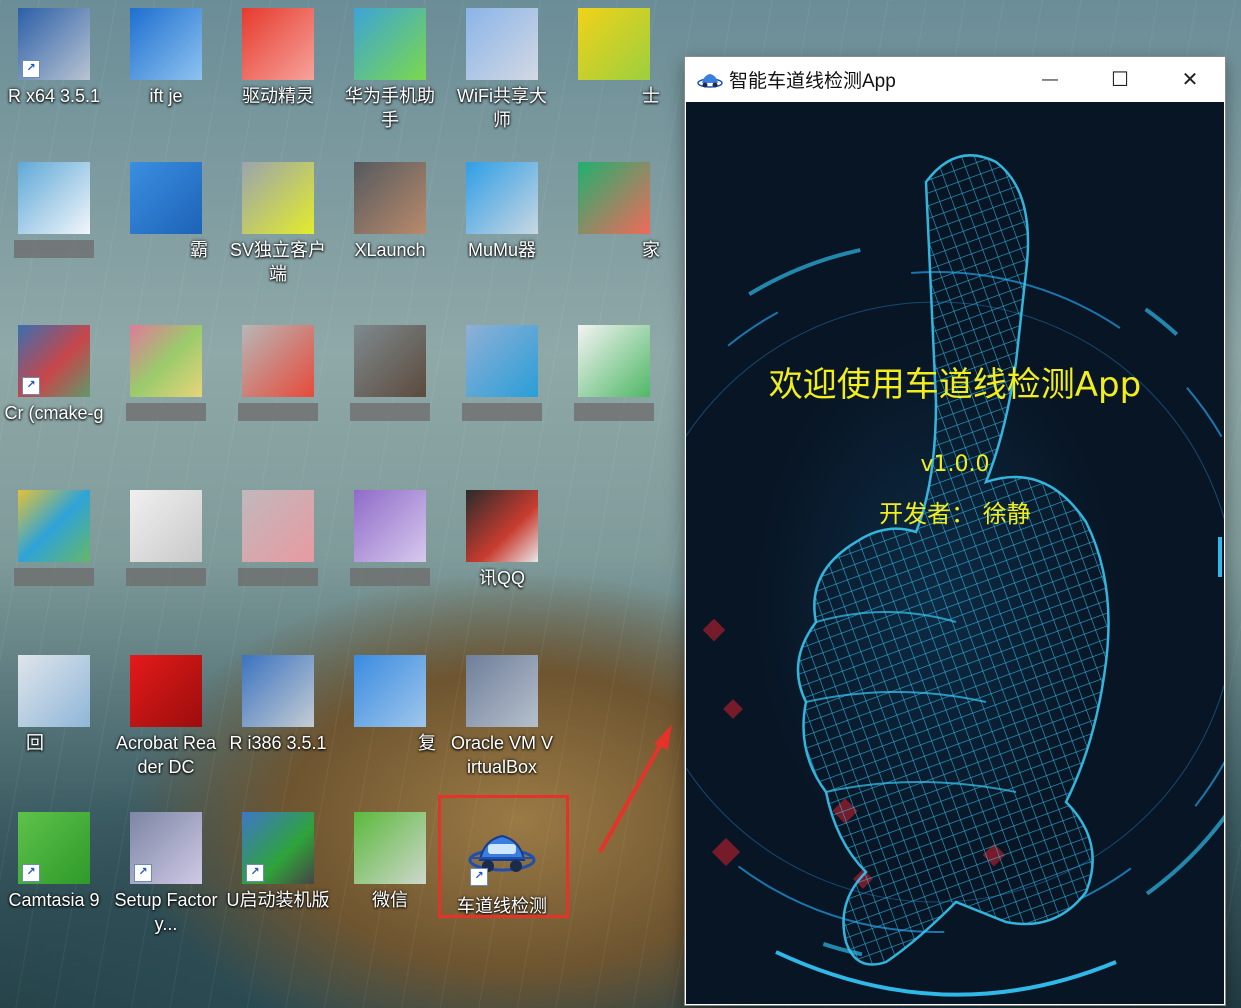 This screenshot has height=1008, width=1241. Describe the element at coordinates (651, 96) in the screenshot. I see `desktop-icon-label: 士` at that location.